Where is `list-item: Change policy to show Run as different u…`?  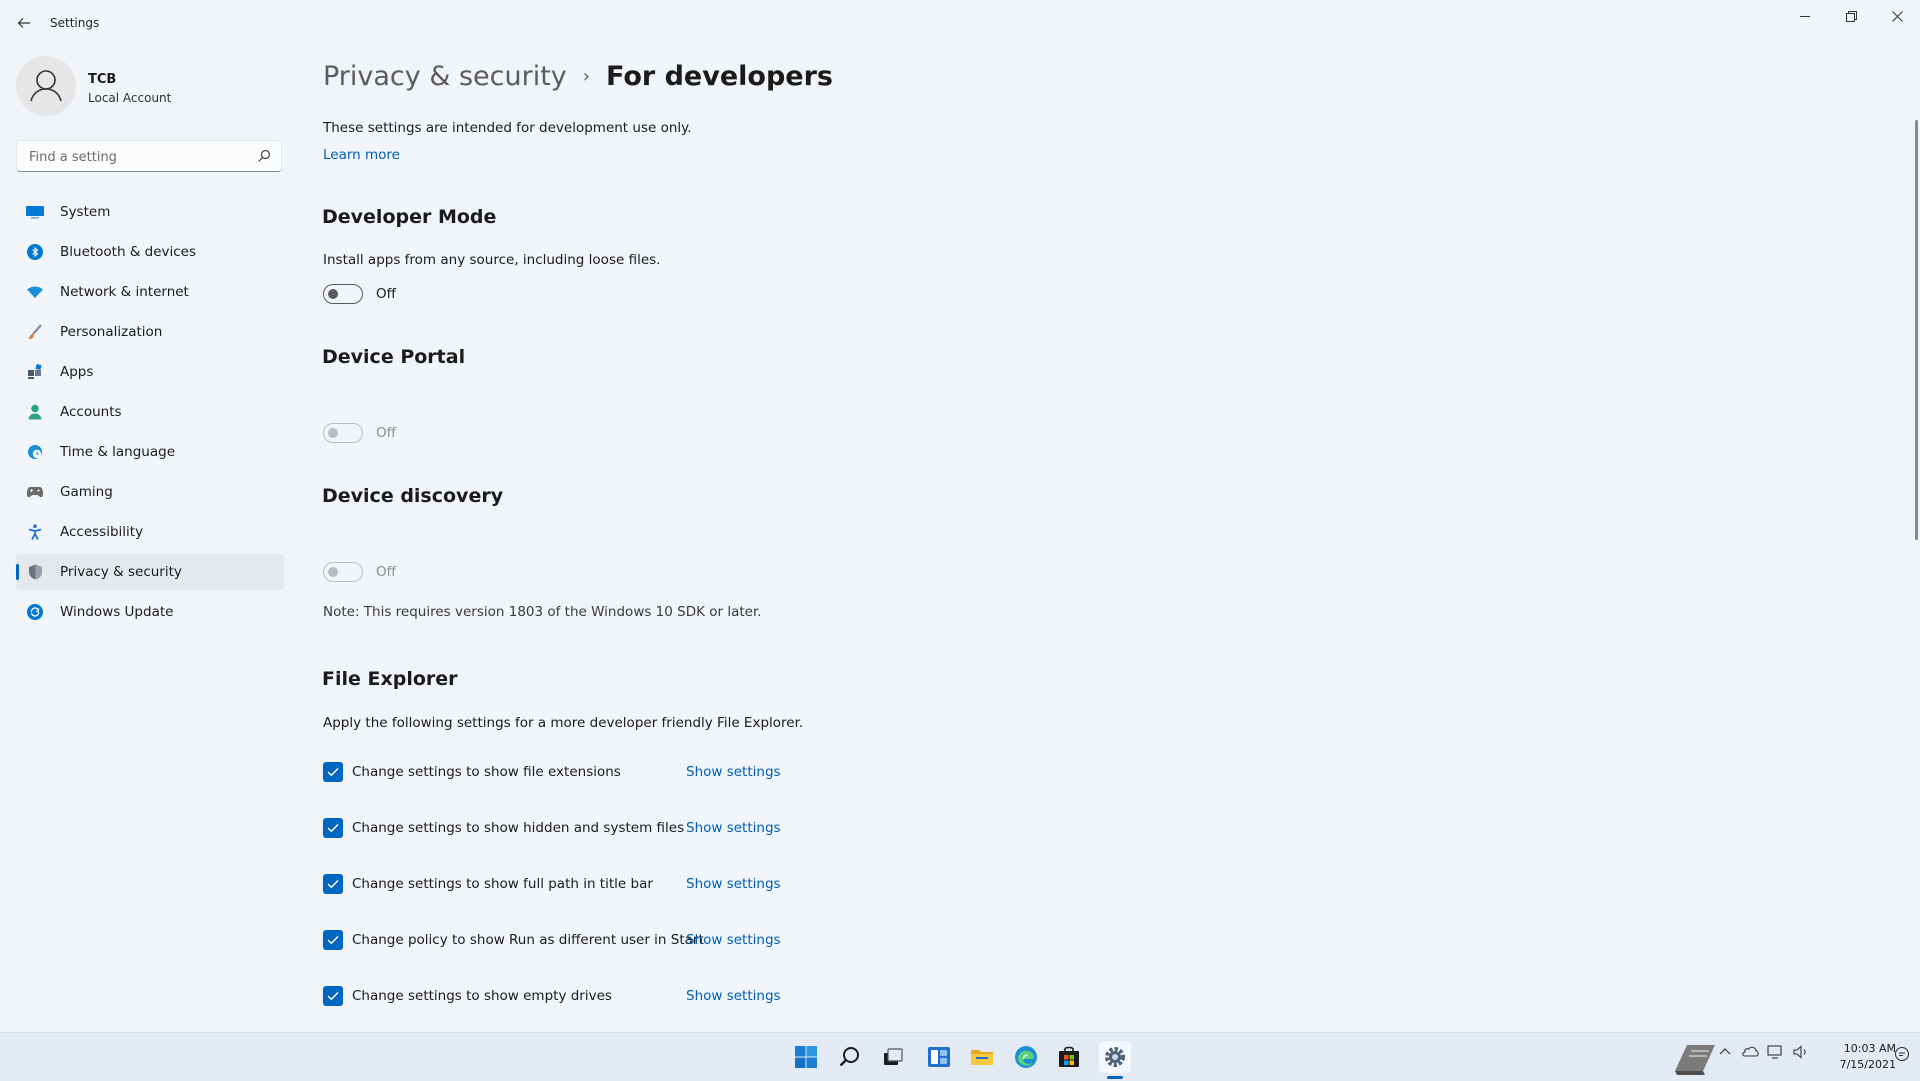
list-item: Change policy to show Run as different u… is located at coordinates (553, 939).